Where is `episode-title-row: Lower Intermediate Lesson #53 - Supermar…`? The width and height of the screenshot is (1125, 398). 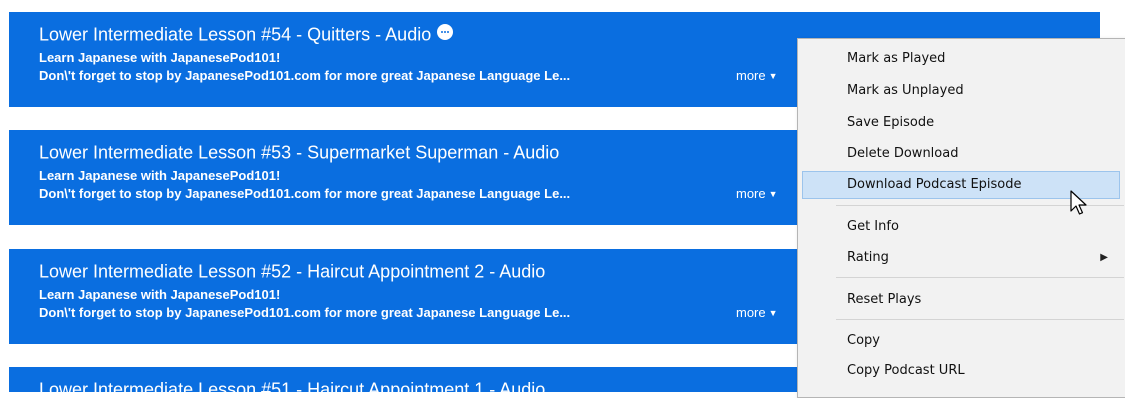 episode-title-row: Lower Intermediate Lesson #53 - Supermar… is located at coordinates (299, 151).